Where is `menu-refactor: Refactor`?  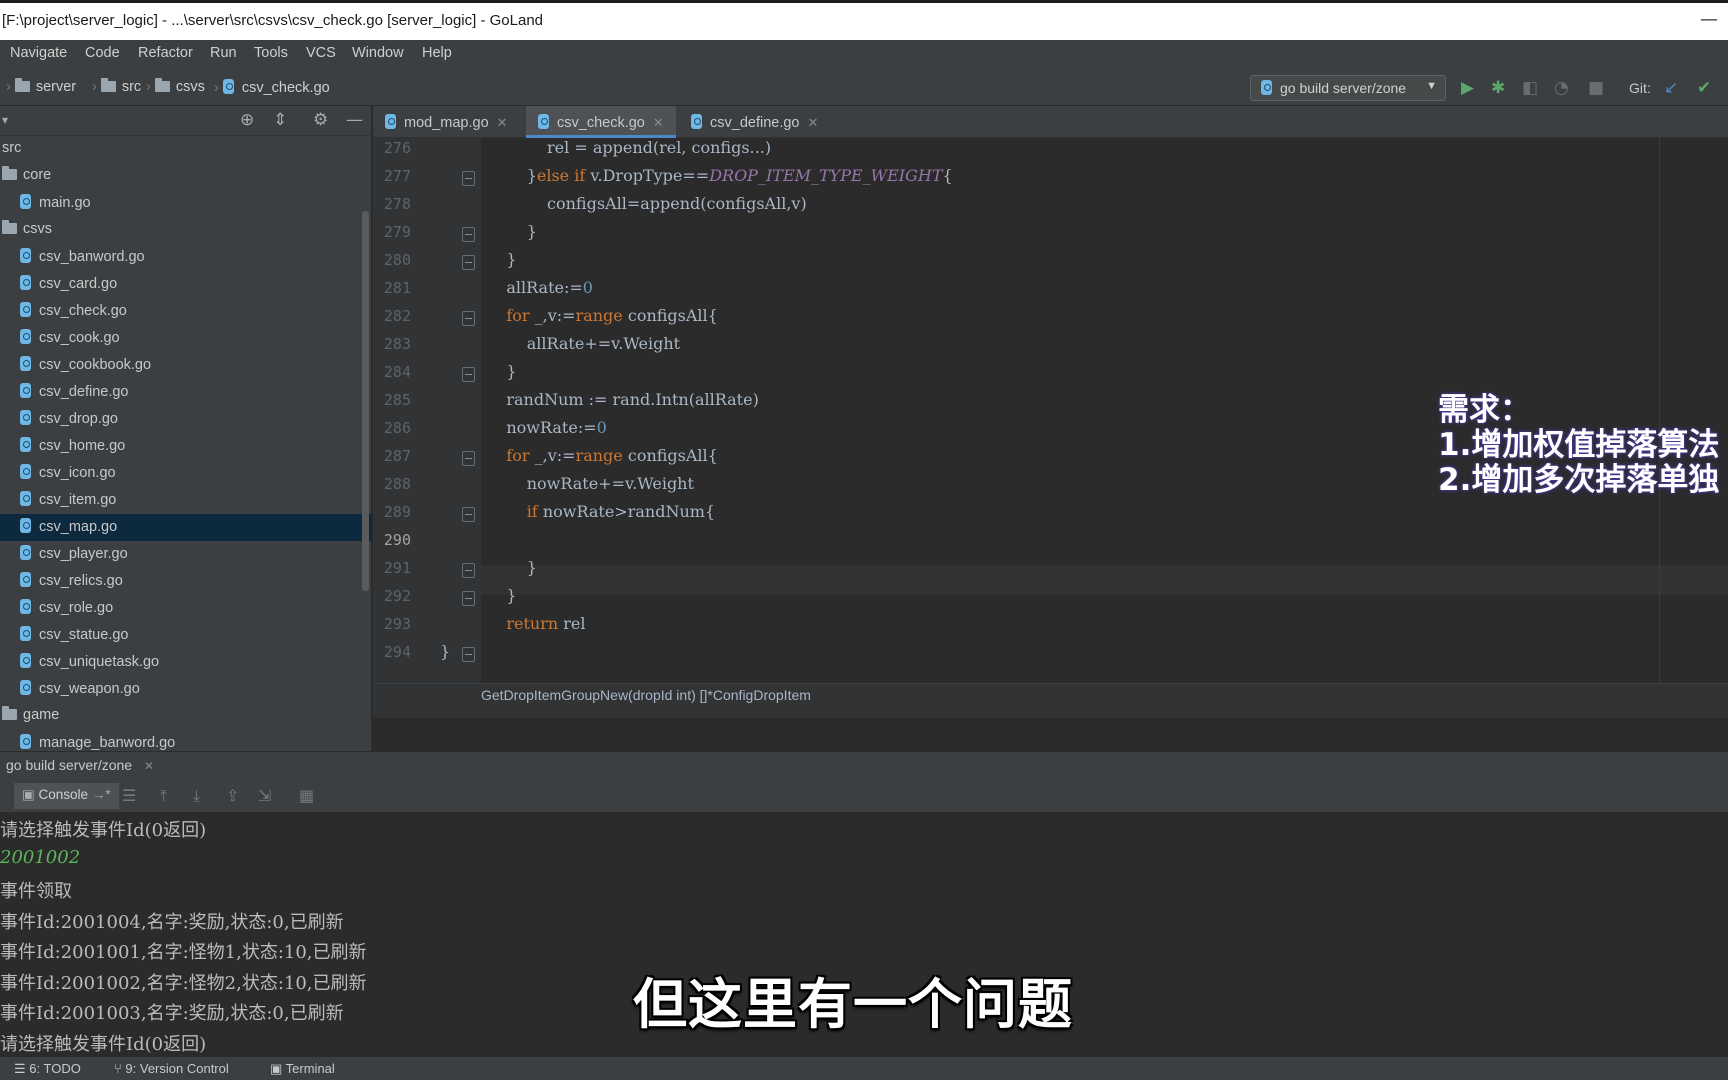 menu-refactor: Refactor is located at coordinates (165, 53).